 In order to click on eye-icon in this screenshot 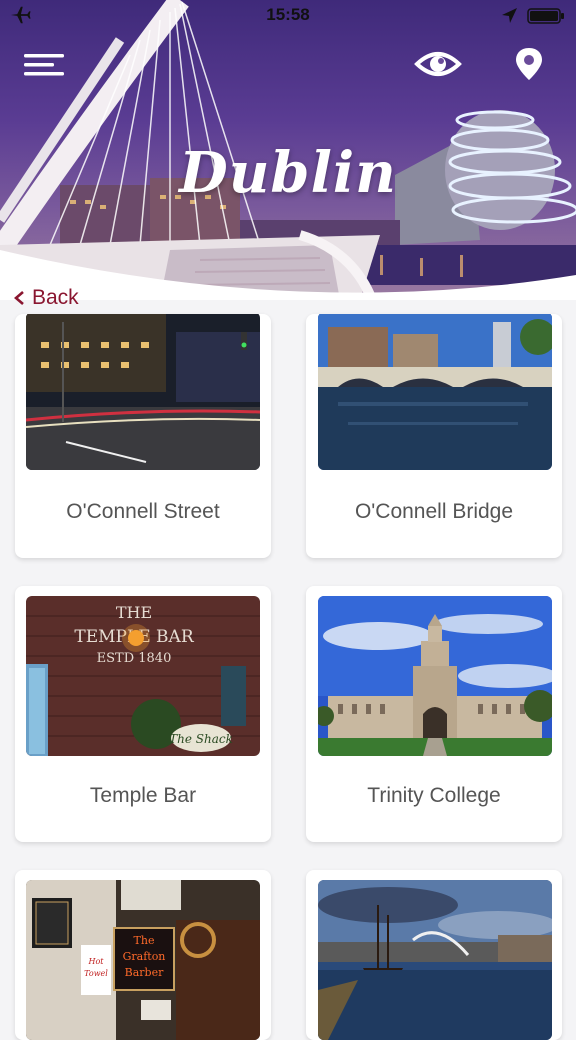, I will do `click(438, 64)`.